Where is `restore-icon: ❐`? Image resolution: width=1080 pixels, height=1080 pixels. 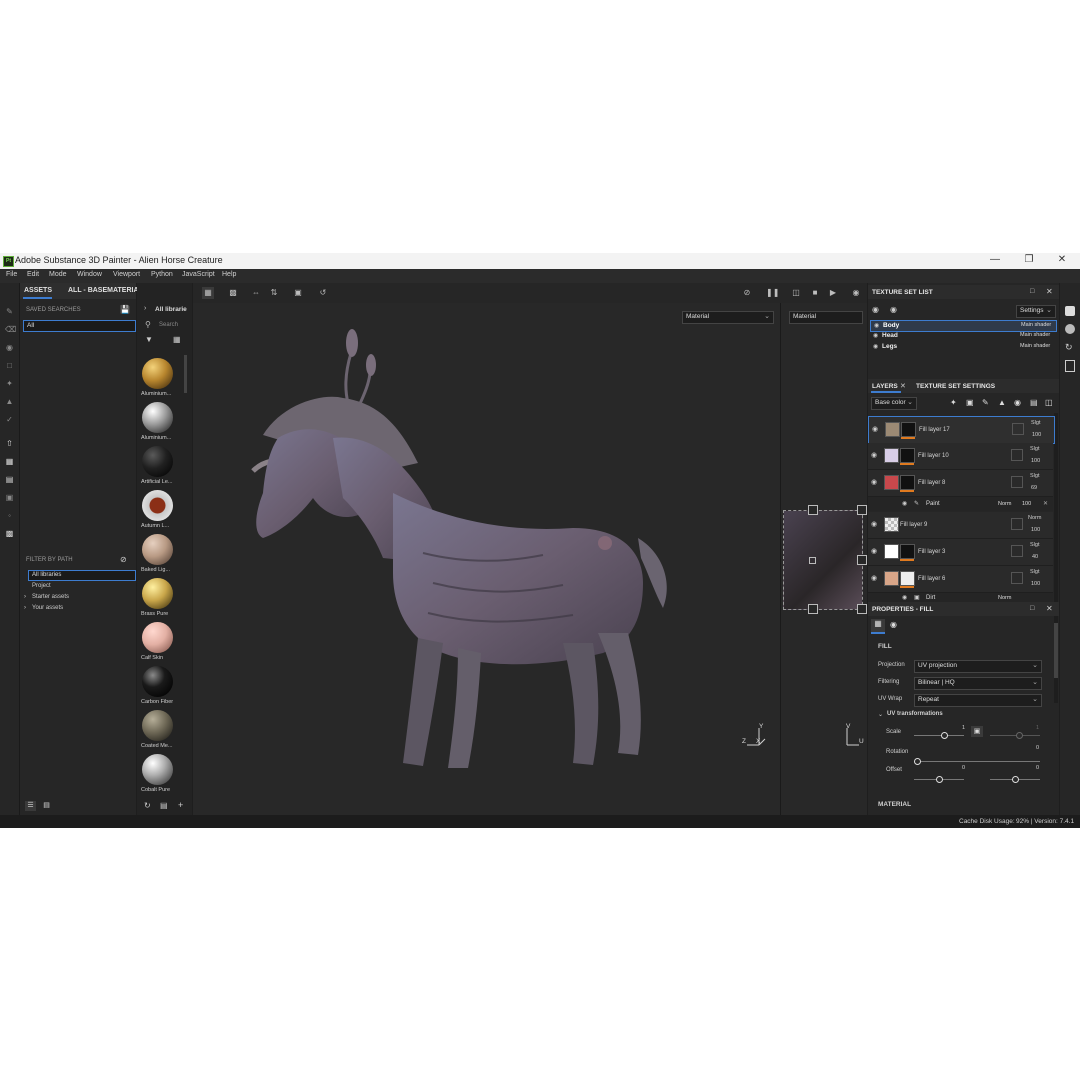 restore-icon: ❐ is located at coordinates (1029, 259).